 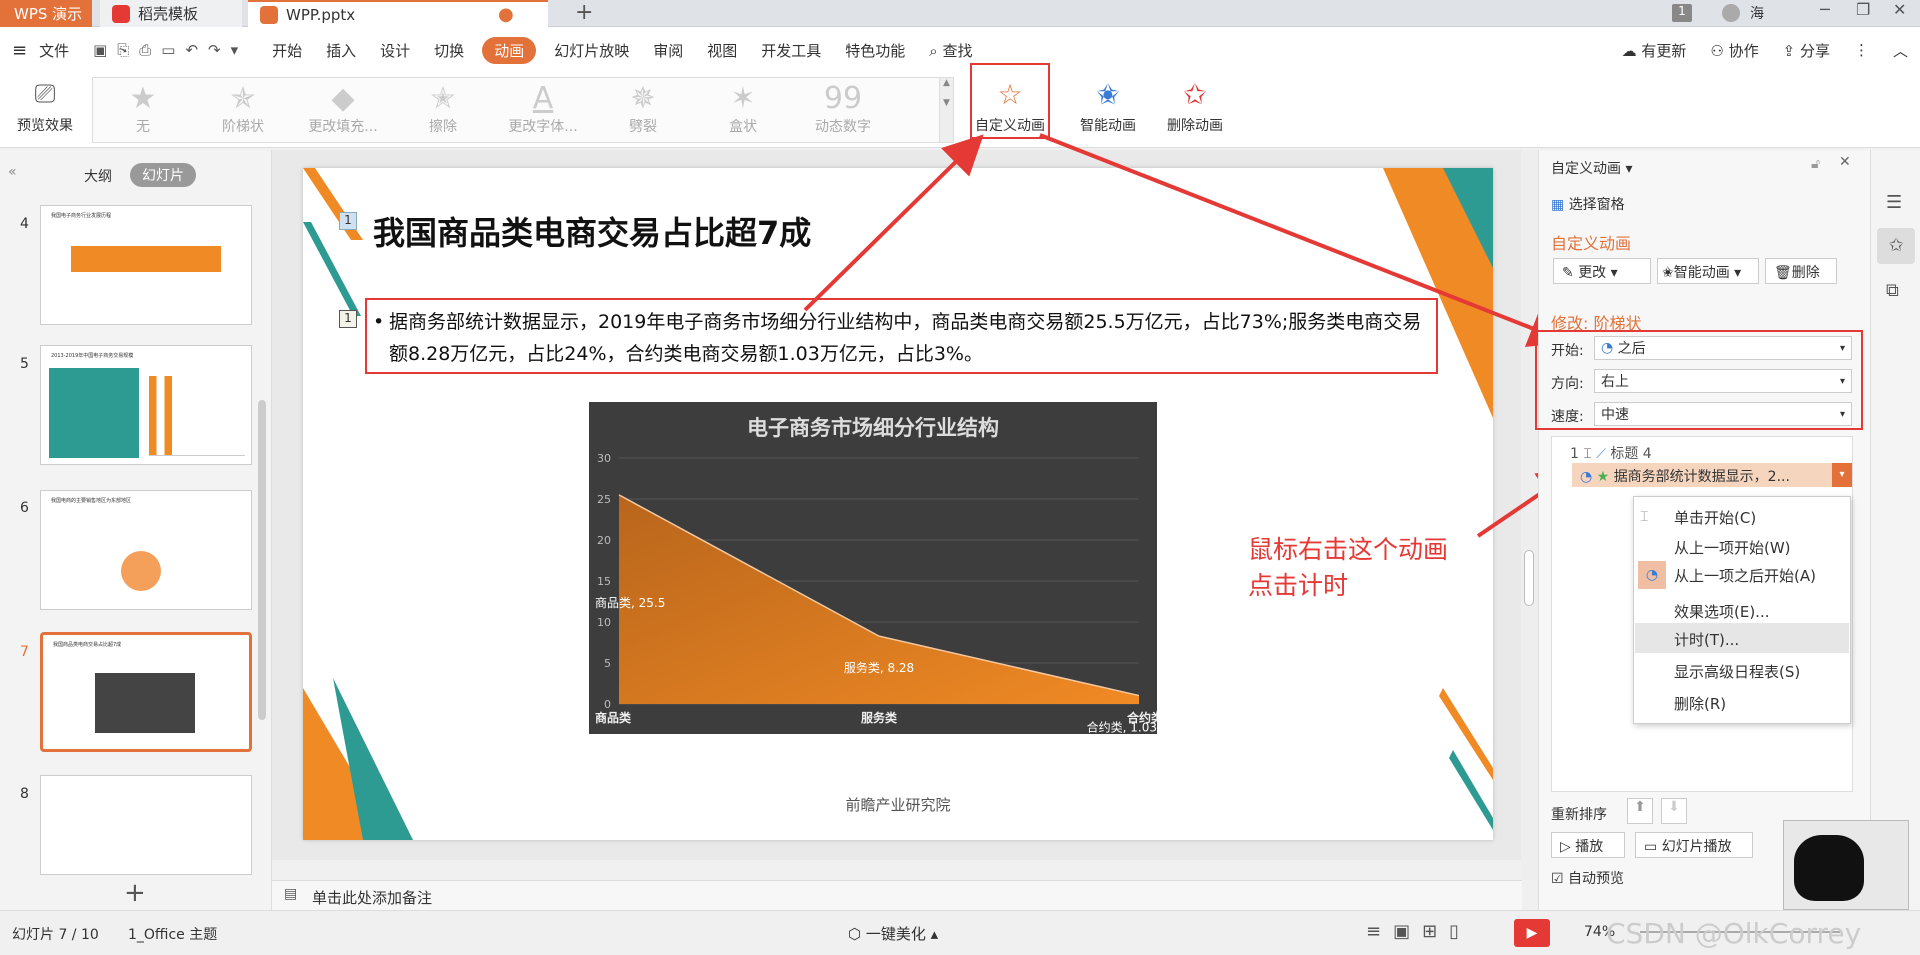 What do you see at coordinates (143, 109) in the screenshot?
I see `gallery-none: ★ 无` at bounding box center [143, 109].